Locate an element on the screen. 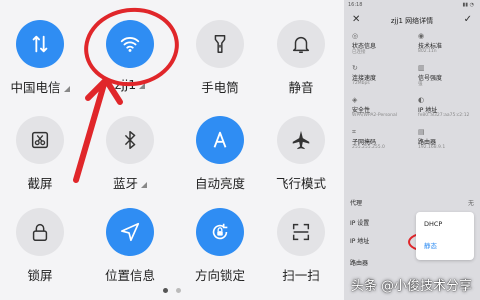  tile-label: 中国电信 is located at coordinates (43, 86).